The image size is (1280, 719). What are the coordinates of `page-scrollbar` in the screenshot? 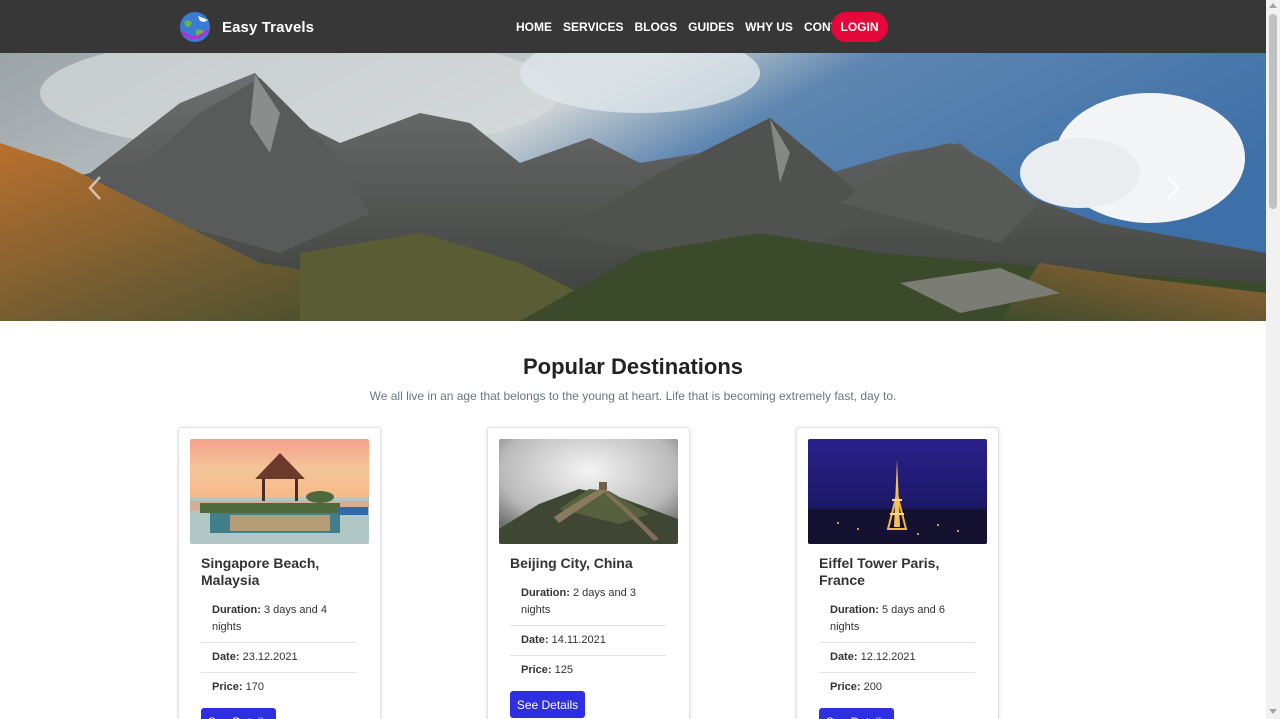 It's located at (1273, 359).